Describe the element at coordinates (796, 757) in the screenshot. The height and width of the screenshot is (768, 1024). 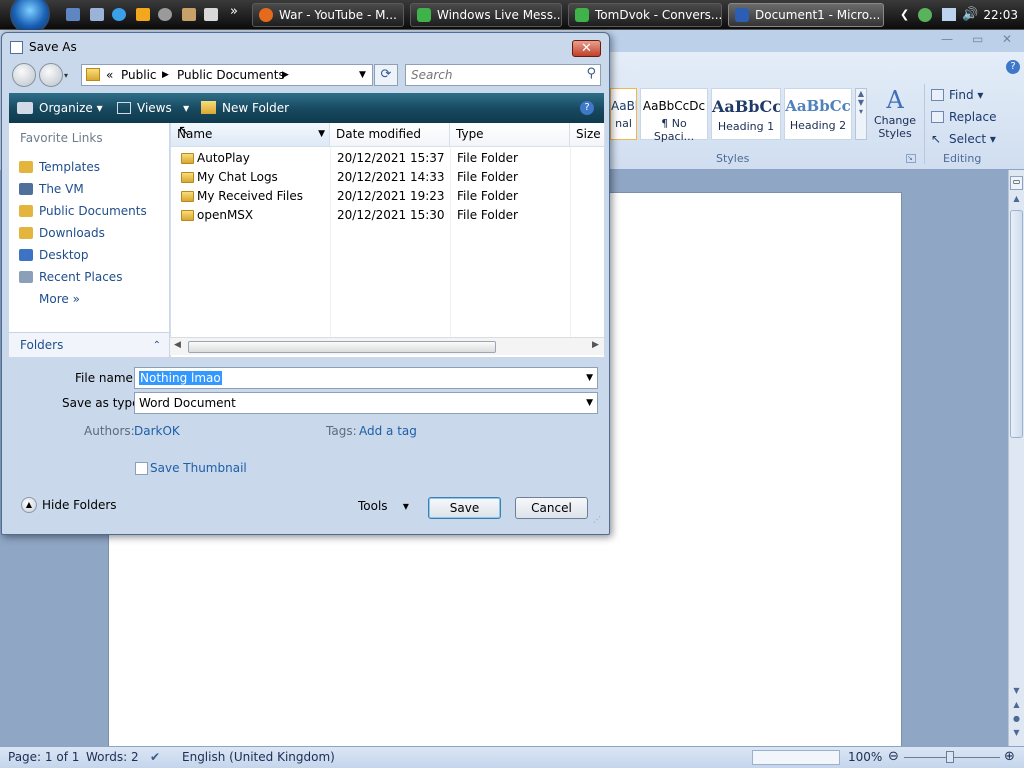
I see `view-buttons` at that location.